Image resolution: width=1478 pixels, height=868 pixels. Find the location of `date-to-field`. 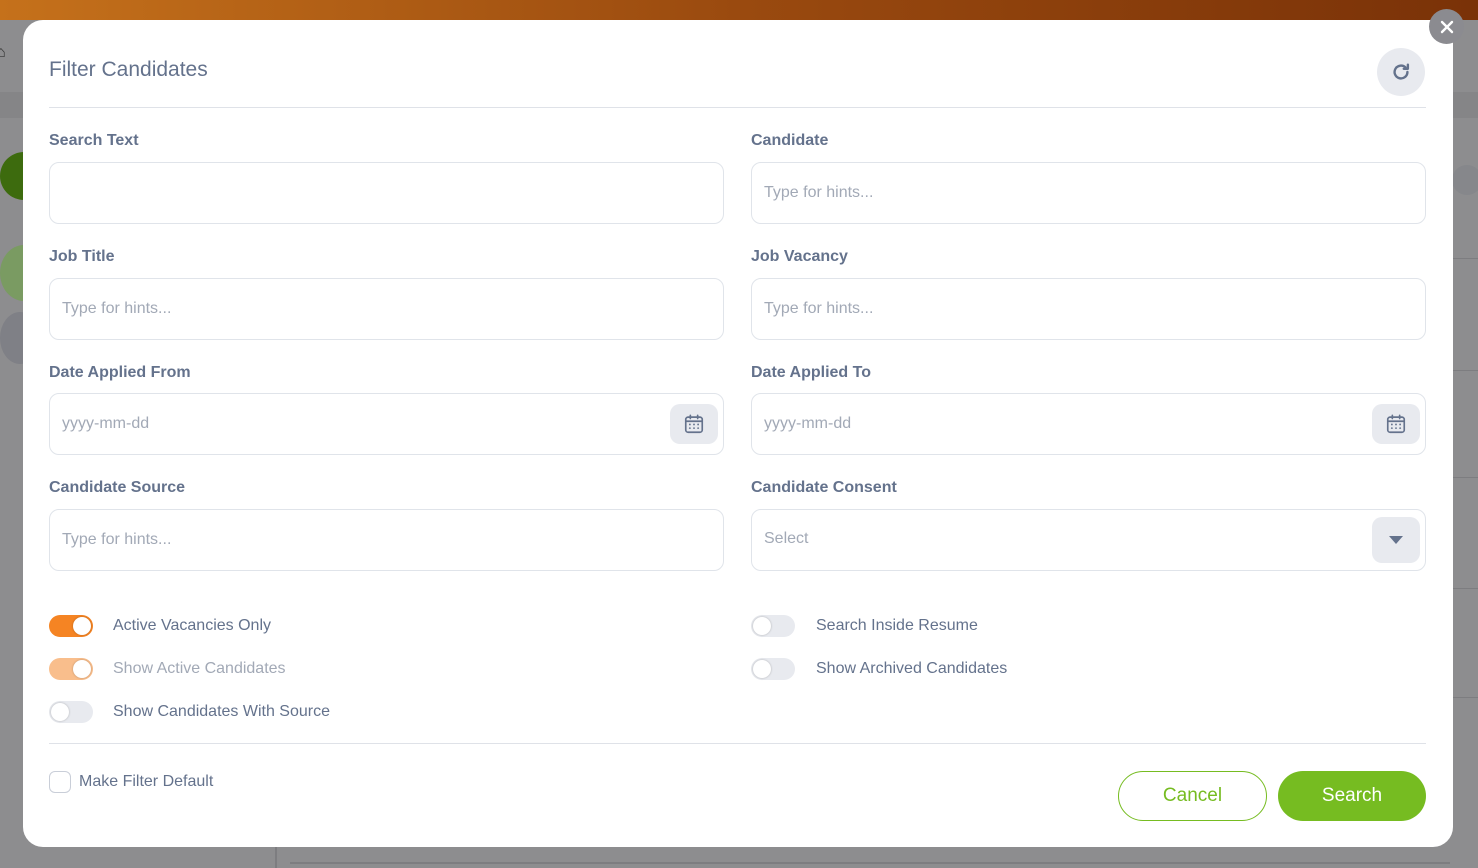

date-to-field is located at coordinates (1088, 424).